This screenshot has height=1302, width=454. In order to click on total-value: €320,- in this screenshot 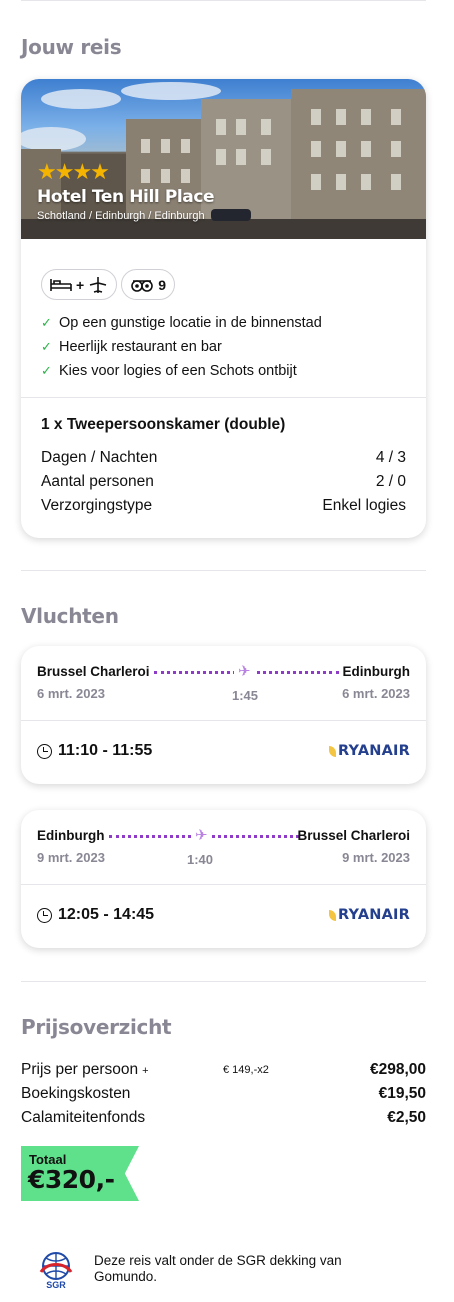, I will do `click(71, 1179)`.